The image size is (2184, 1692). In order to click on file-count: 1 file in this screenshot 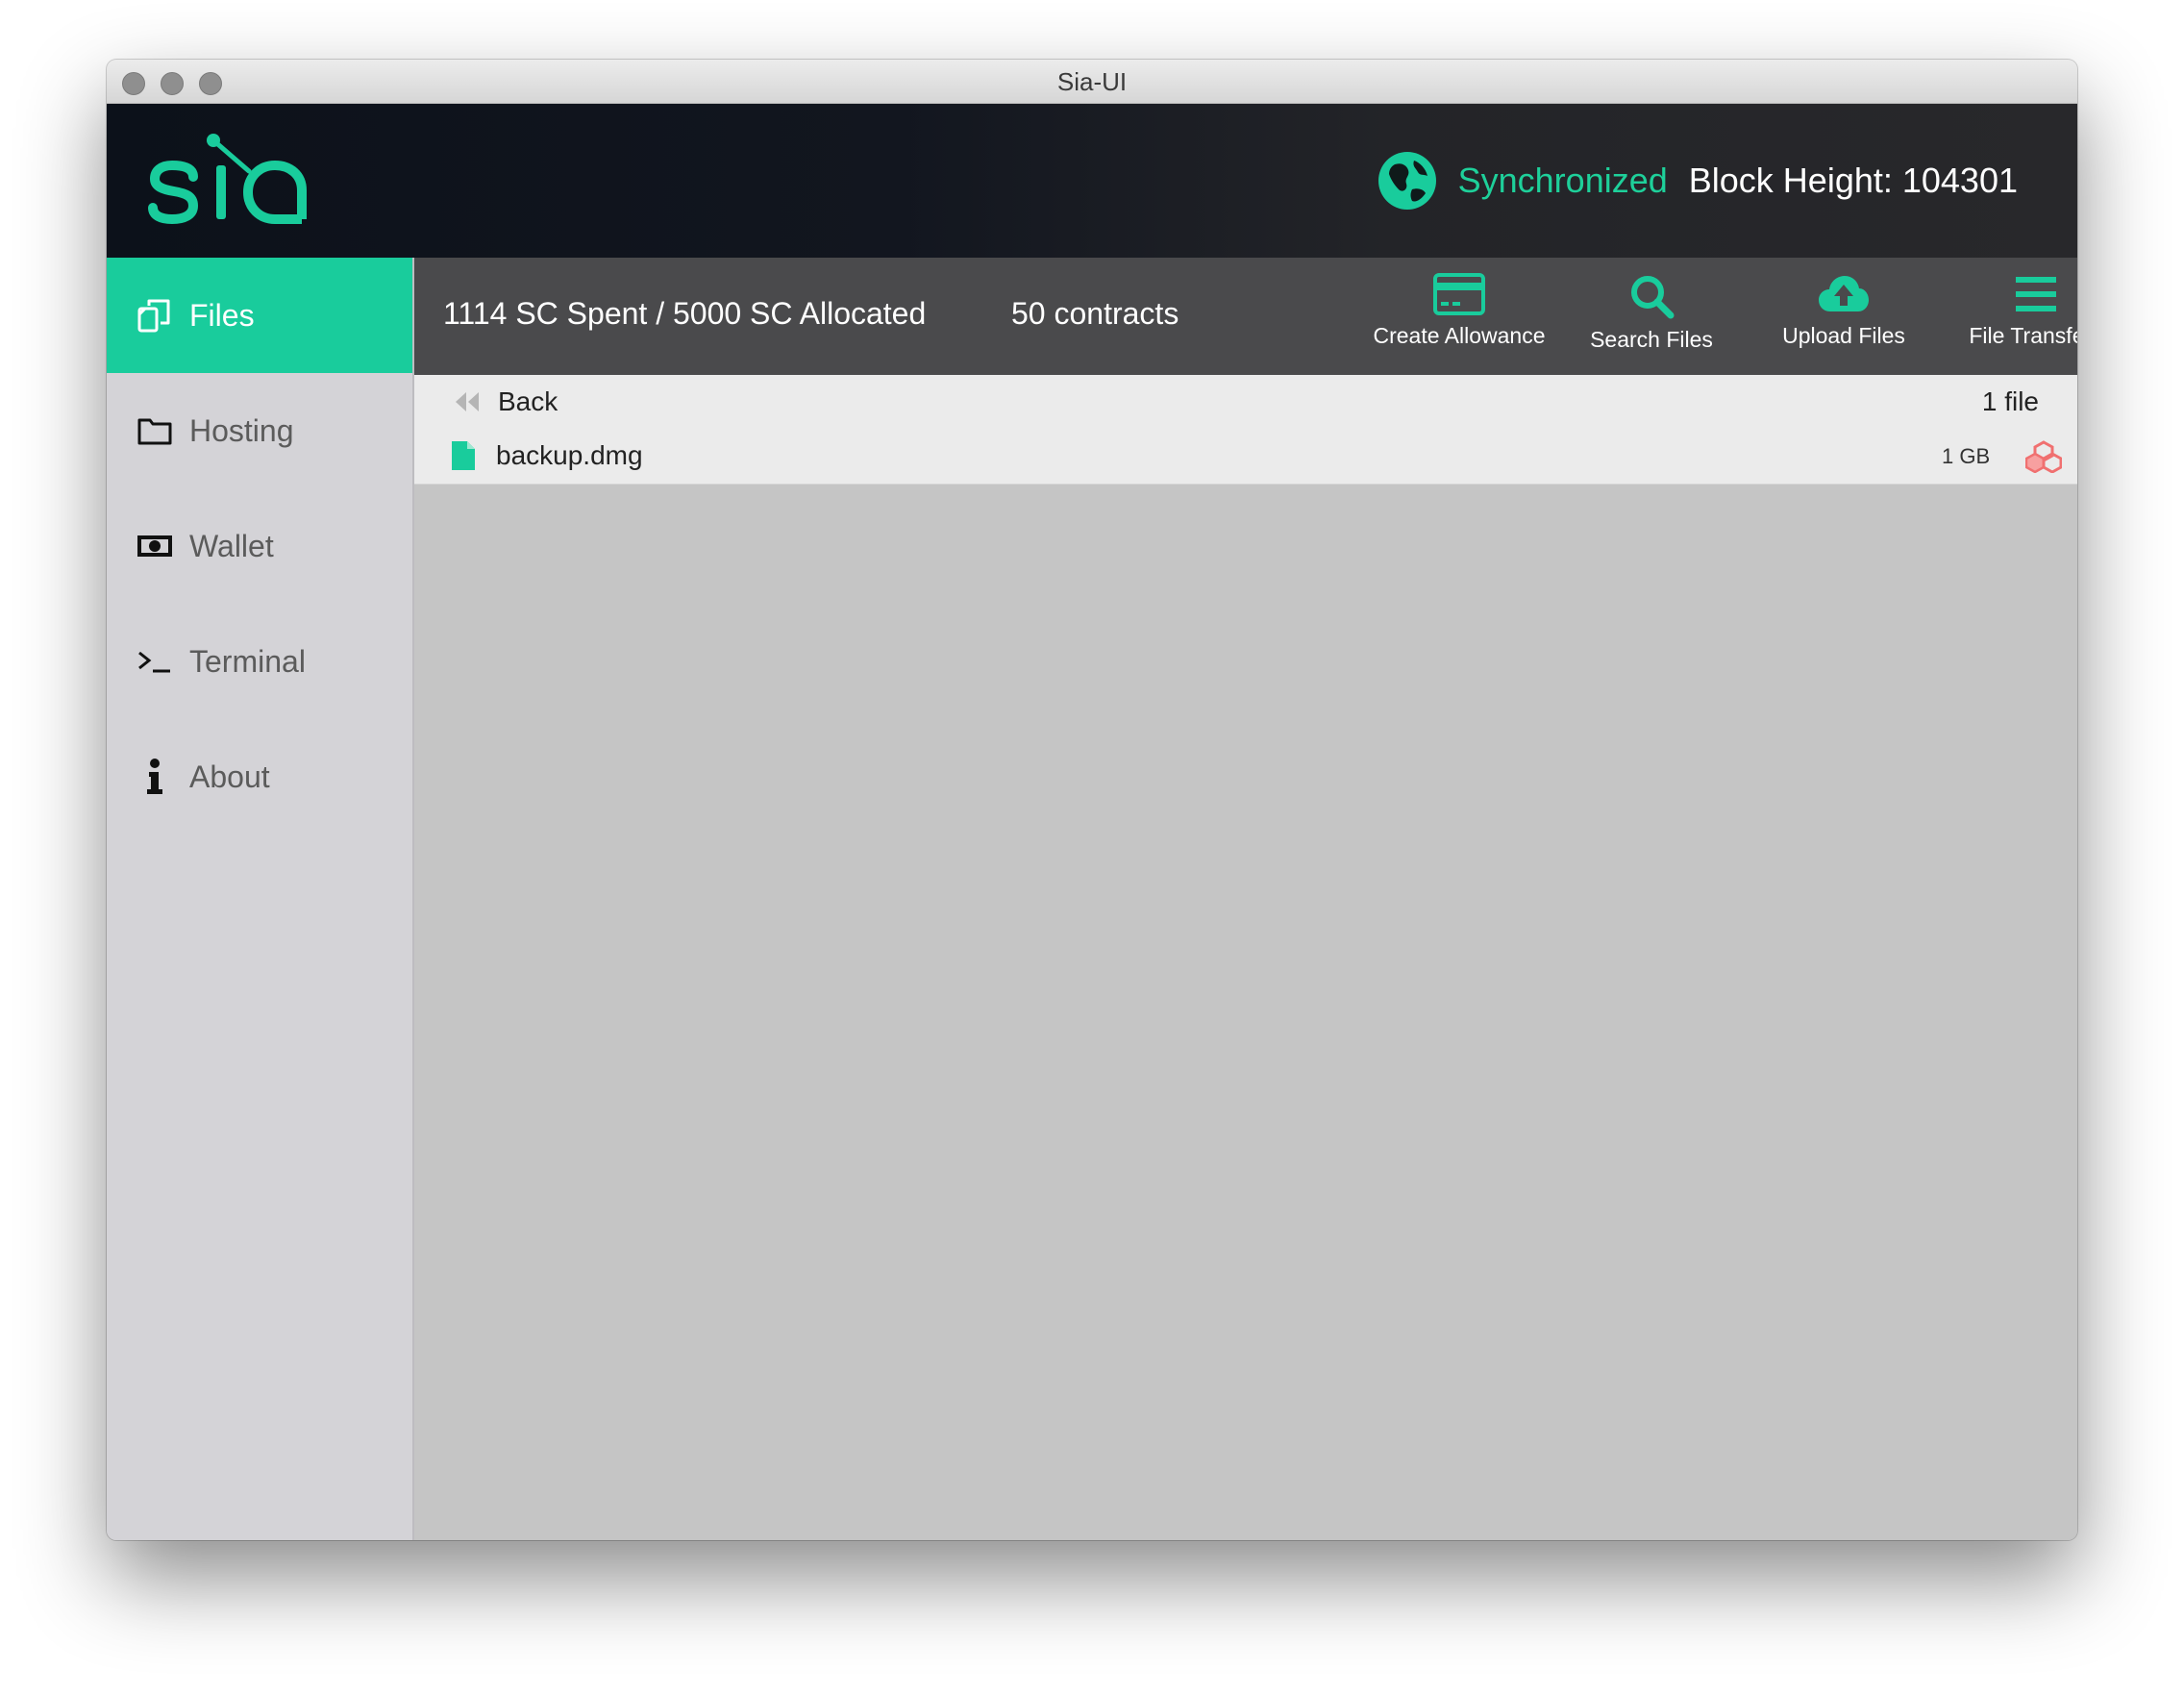, I will do `click(2010, 401)`.